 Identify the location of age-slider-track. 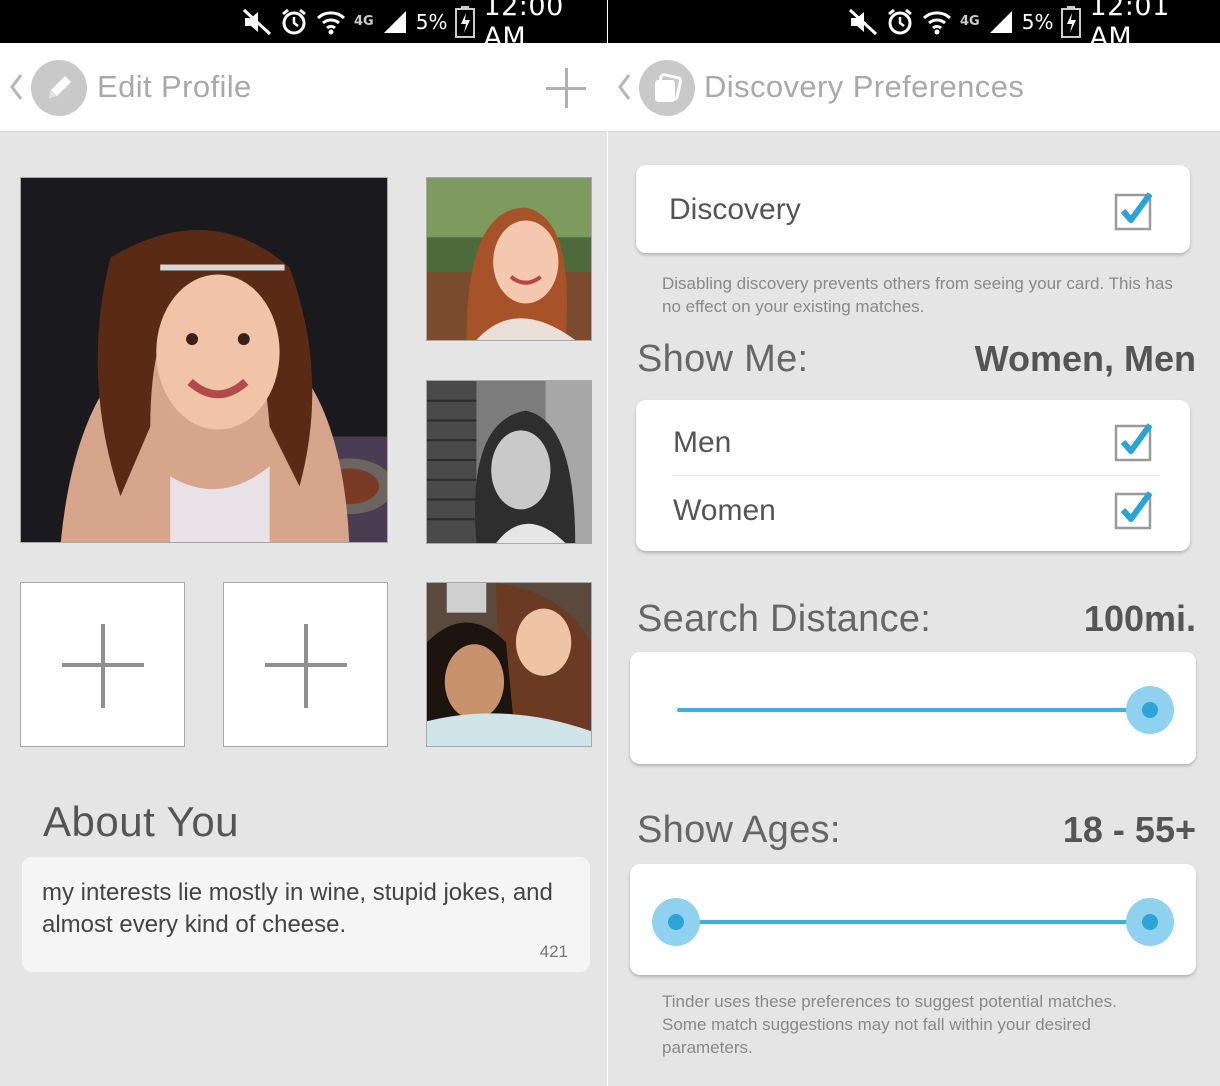
(913, 922).